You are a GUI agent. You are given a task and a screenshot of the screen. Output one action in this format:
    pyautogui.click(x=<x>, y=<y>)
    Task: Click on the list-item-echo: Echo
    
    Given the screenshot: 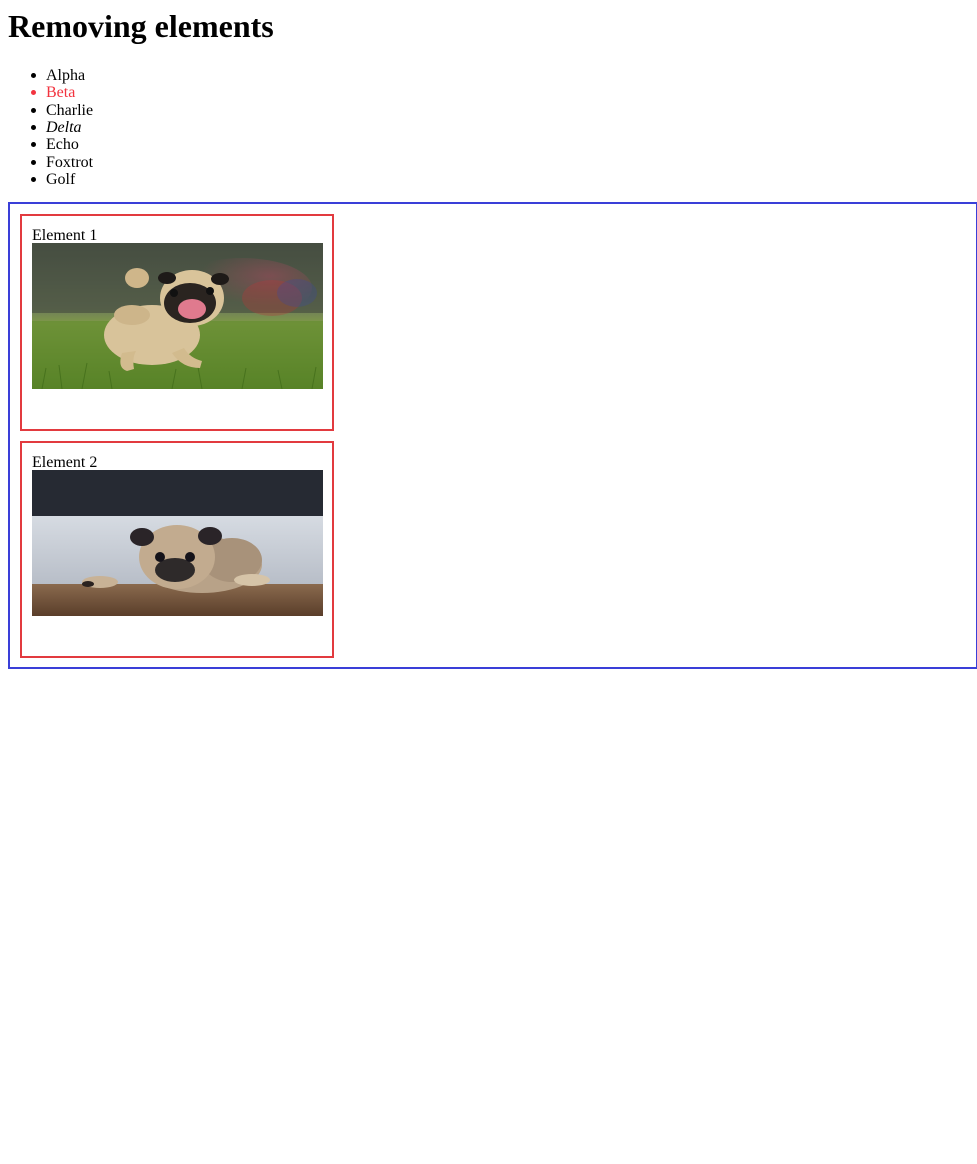 What is the action you would take?
    pyautogui.click(x=504, y=144)
    